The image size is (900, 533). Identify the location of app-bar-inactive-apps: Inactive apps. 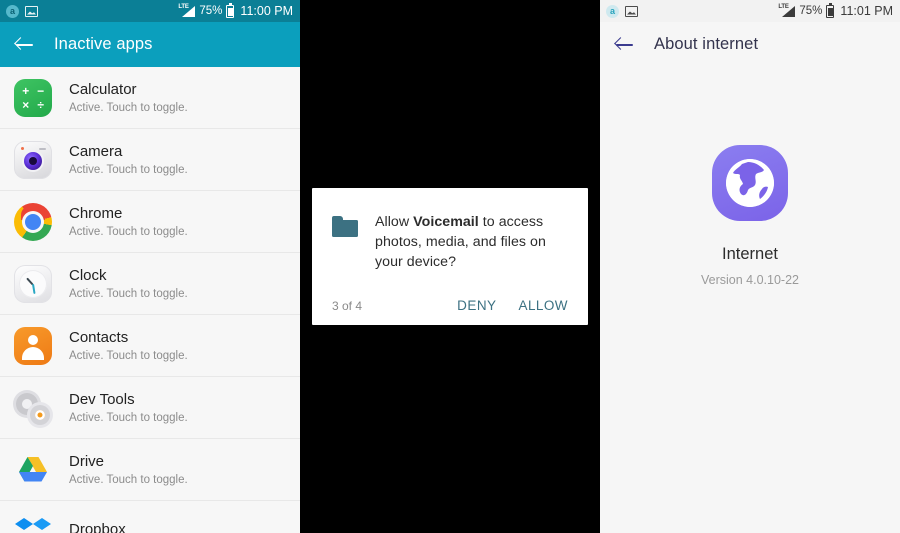
(150, 44).